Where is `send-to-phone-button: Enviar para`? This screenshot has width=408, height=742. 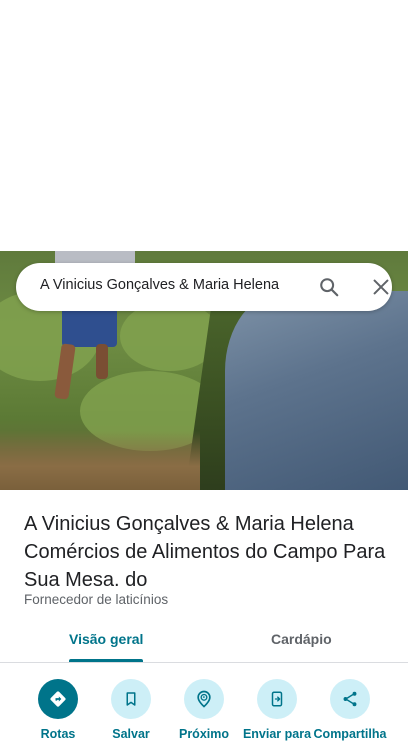 send-to-phone-button: Enviar para is located at coordinates (277, 710).